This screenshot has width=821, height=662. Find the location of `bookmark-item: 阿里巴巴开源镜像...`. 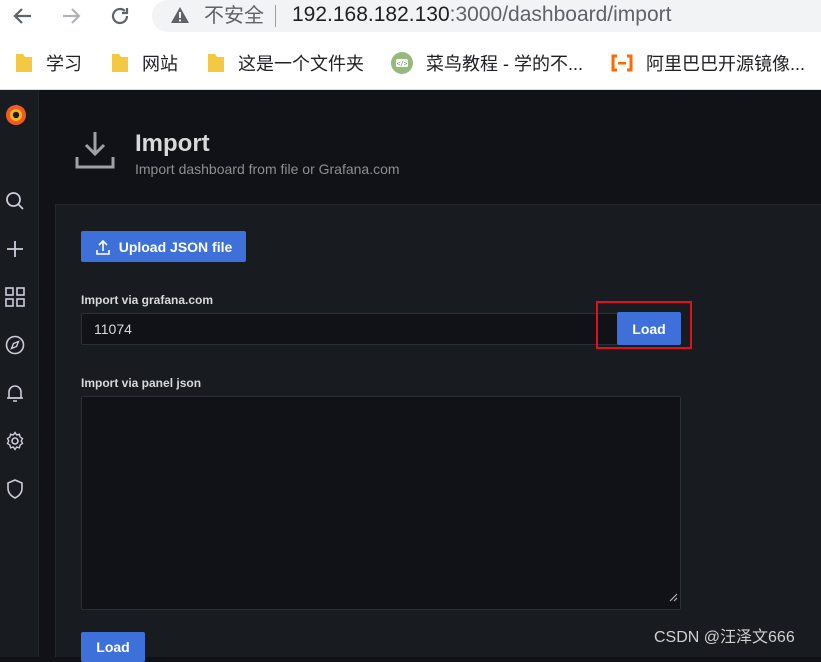

bookmark-item: 阿里巴巴开源镜像... is located at coordinates (707, 63).